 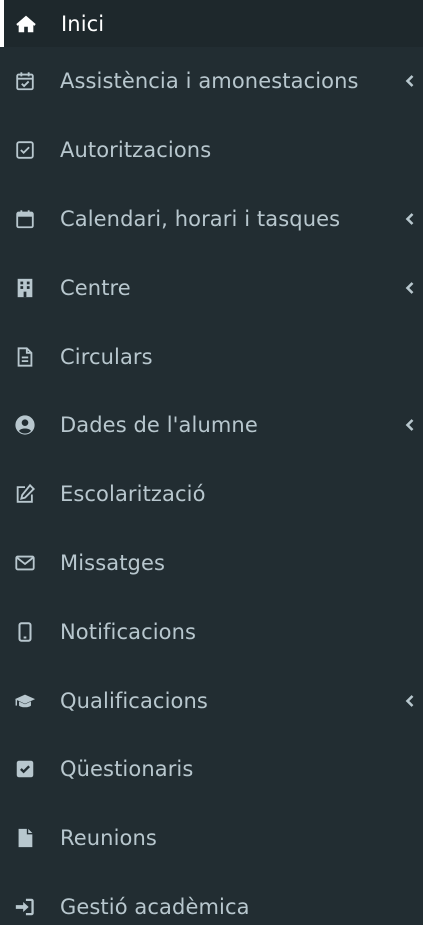 I want to click on calendar-icon, so click(x=25, y=219).